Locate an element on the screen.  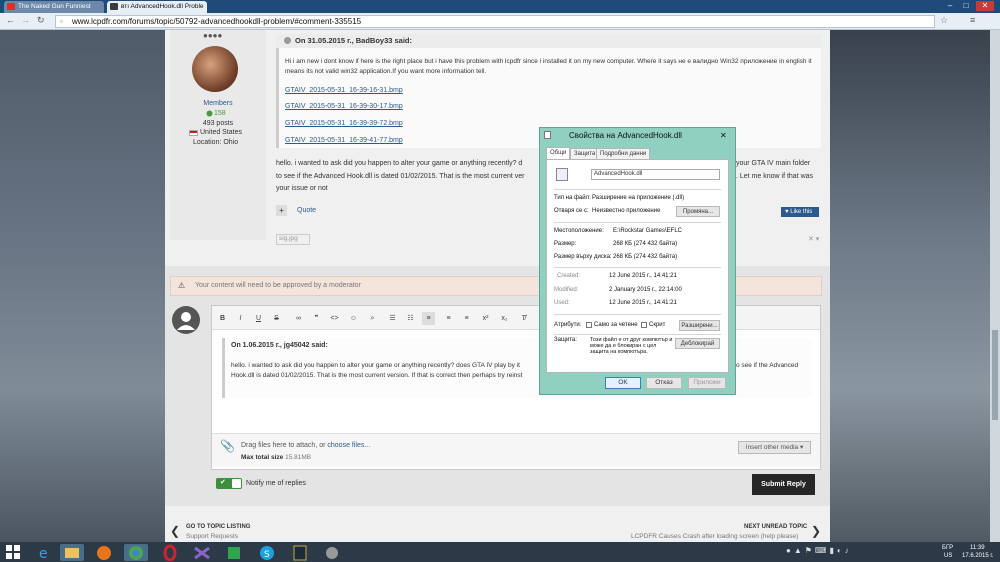
subscript-icon: x₂ is located at coordinates (504, 318).